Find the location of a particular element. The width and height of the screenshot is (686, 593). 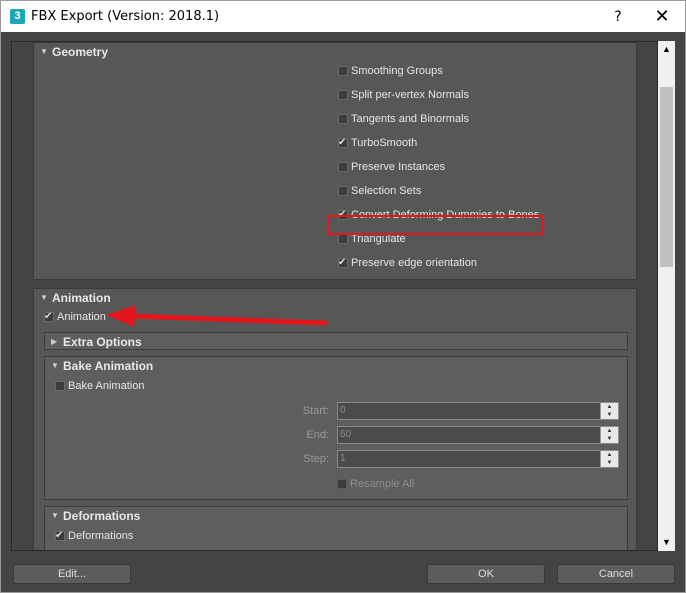

start-value: 0 is located at coordinates (343, 410).